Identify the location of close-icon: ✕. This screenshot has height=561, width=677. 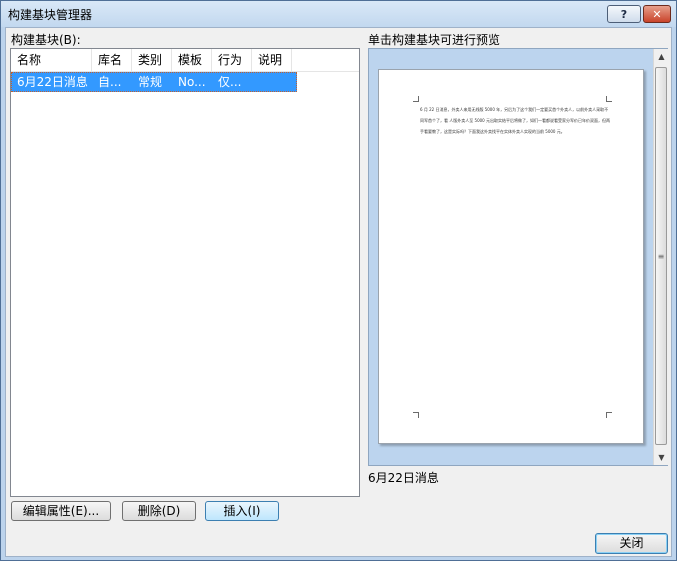
(657, 14).